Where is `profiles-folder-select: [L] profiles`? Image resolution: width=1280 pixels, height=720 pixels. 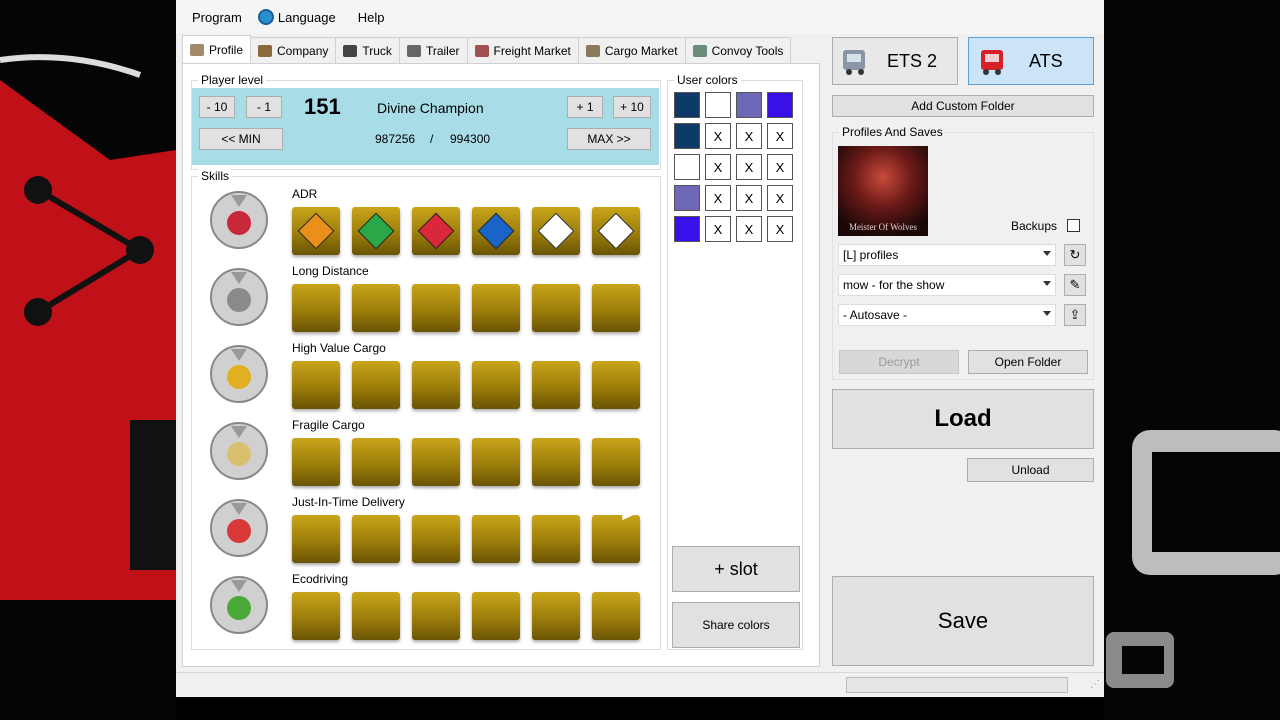
profiles-folder-select: [L] profiles is located at coordinates (947, 255).